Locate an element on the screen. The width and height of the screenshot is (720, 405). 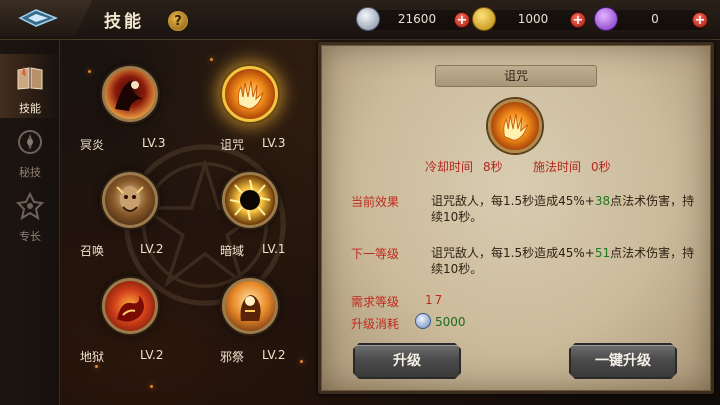
skill-slot-hell: 地狱 LV.2 is located at coordinates (135, 323).